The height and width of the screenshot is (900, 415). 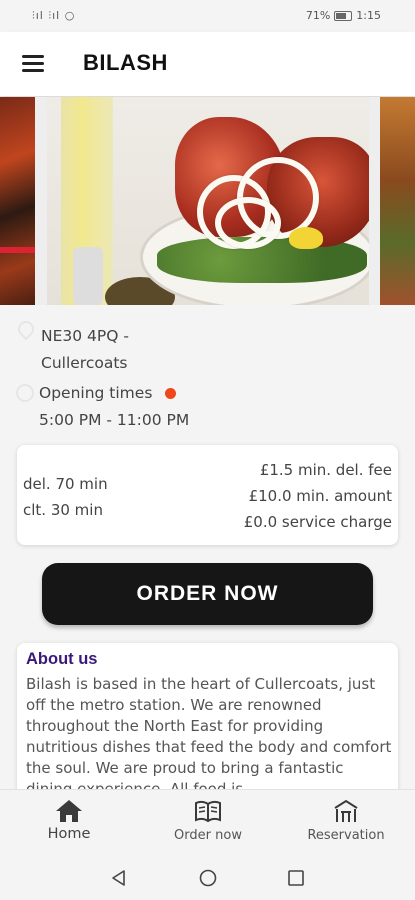 I want to click on battery-icon, so click(x=343, y=15).